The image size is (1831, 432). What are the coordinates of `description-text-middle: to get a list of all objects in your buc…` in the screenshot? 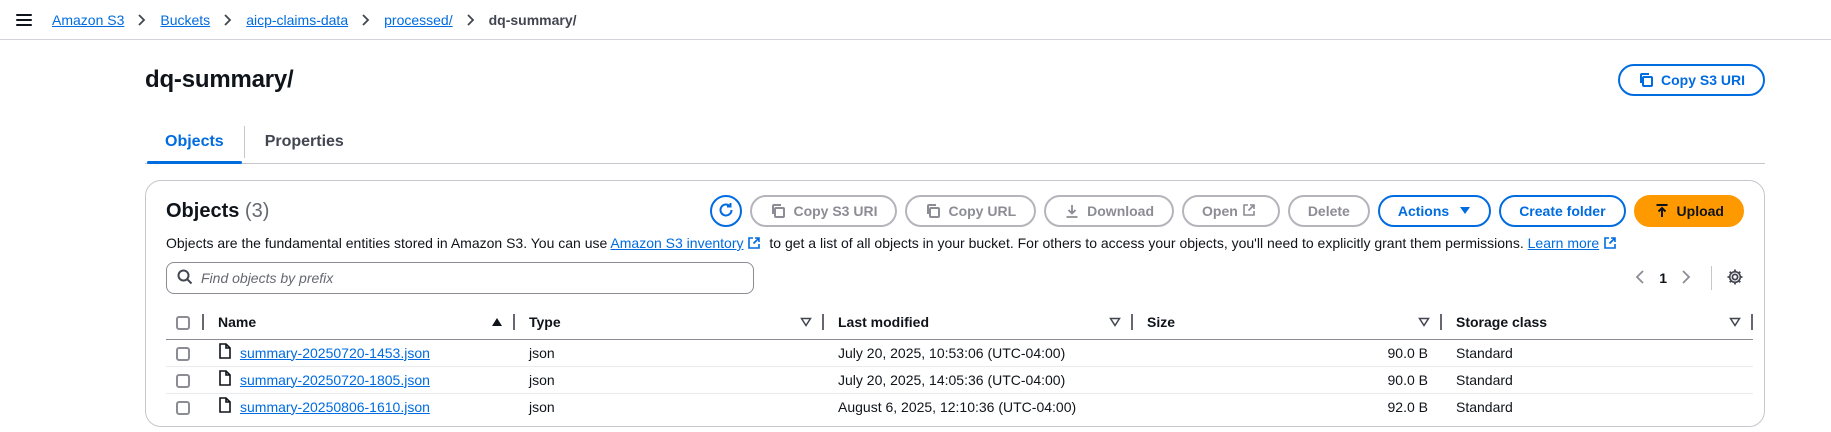 It's located at (1146, 243).